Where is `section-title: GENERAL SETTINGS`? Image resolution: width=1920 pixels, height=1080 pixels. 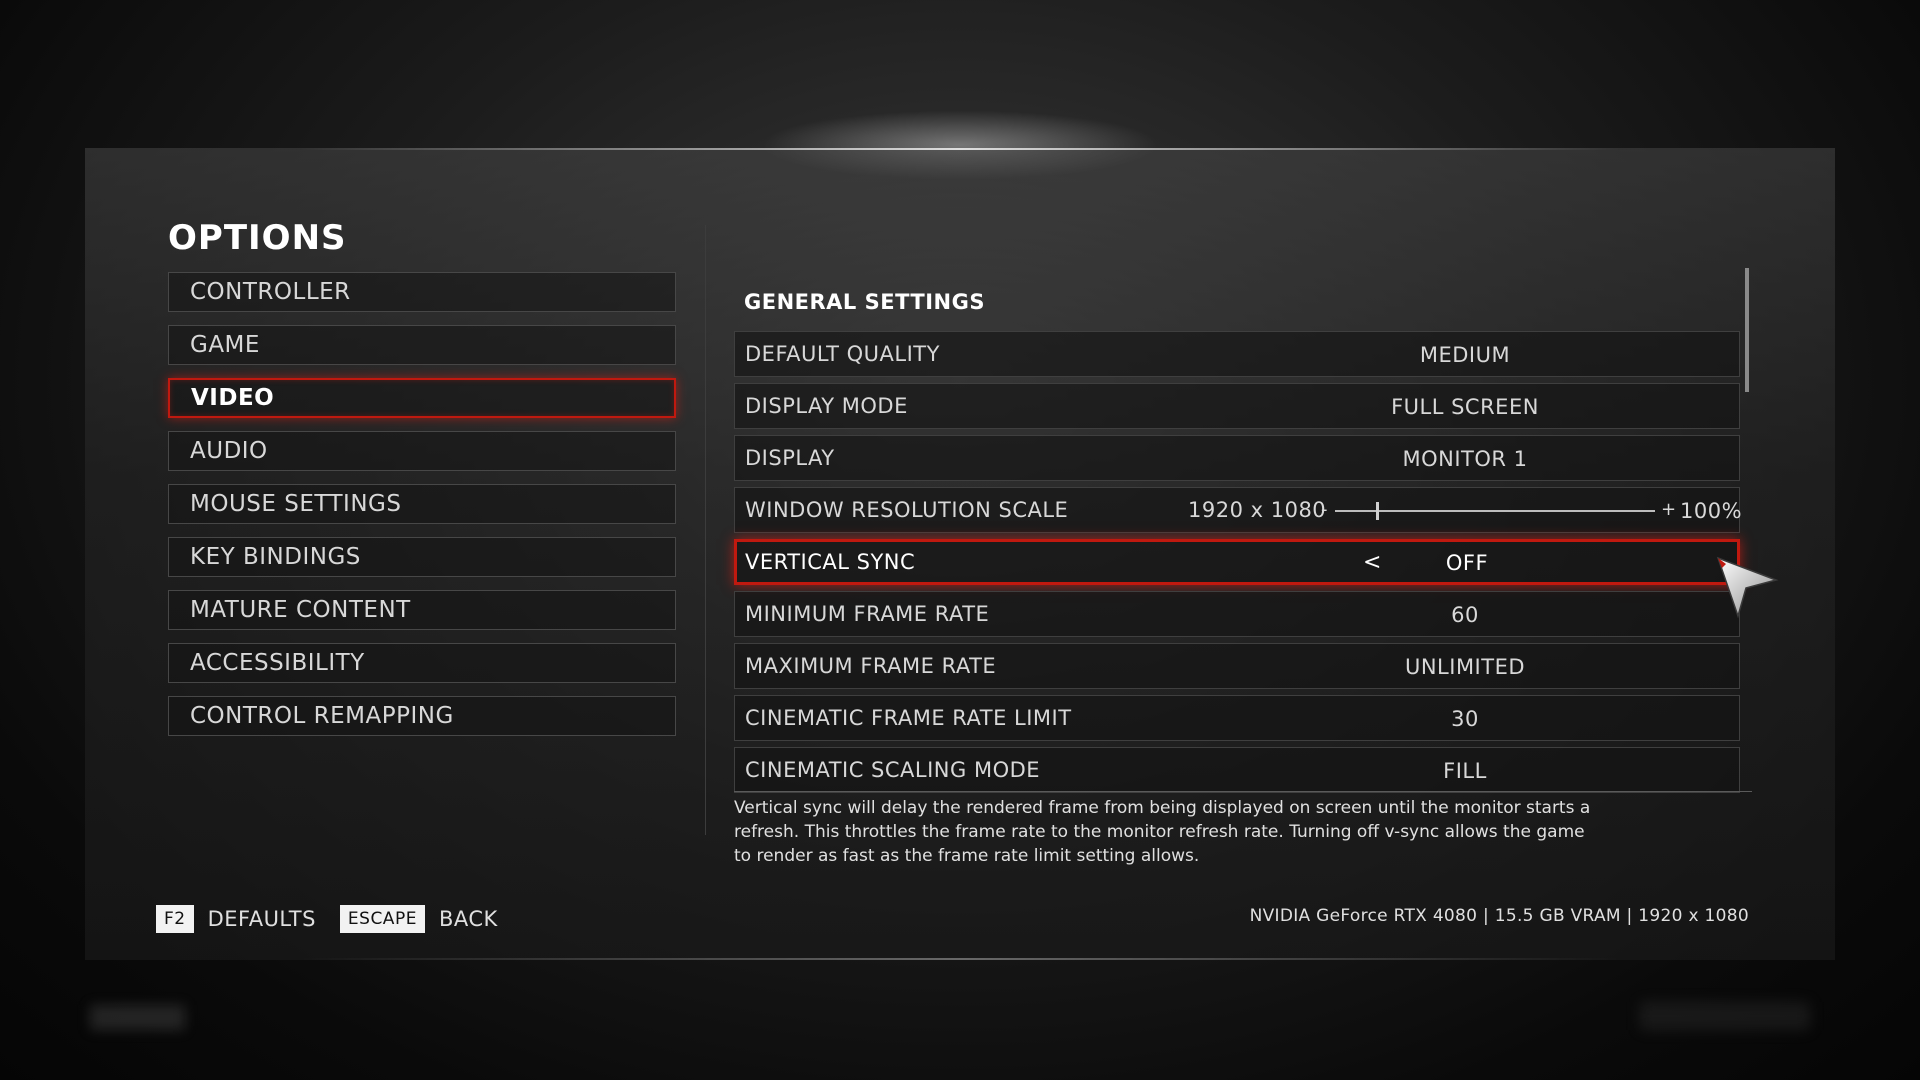 section-title: GENERAL SETTINGS is located at coordinates (864, 302).